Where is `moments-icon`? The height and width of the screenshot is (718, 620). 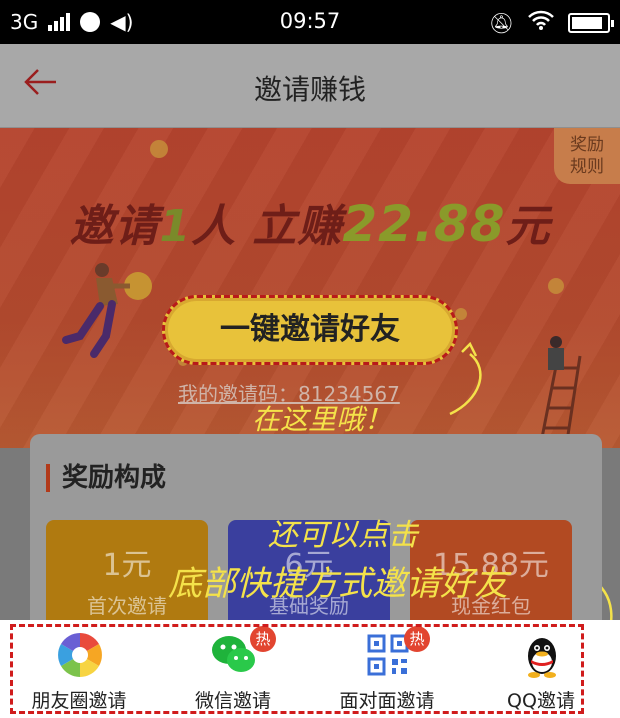
moments-icon is located at coordinates (80, 655).